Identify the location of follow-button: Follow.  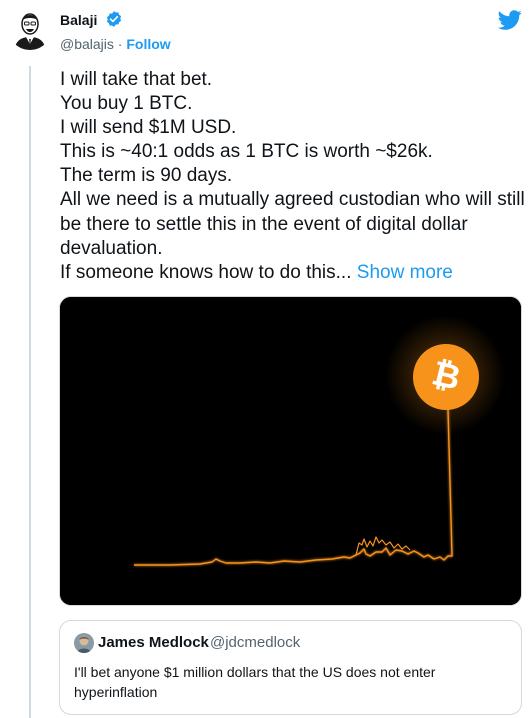
(148, 44).